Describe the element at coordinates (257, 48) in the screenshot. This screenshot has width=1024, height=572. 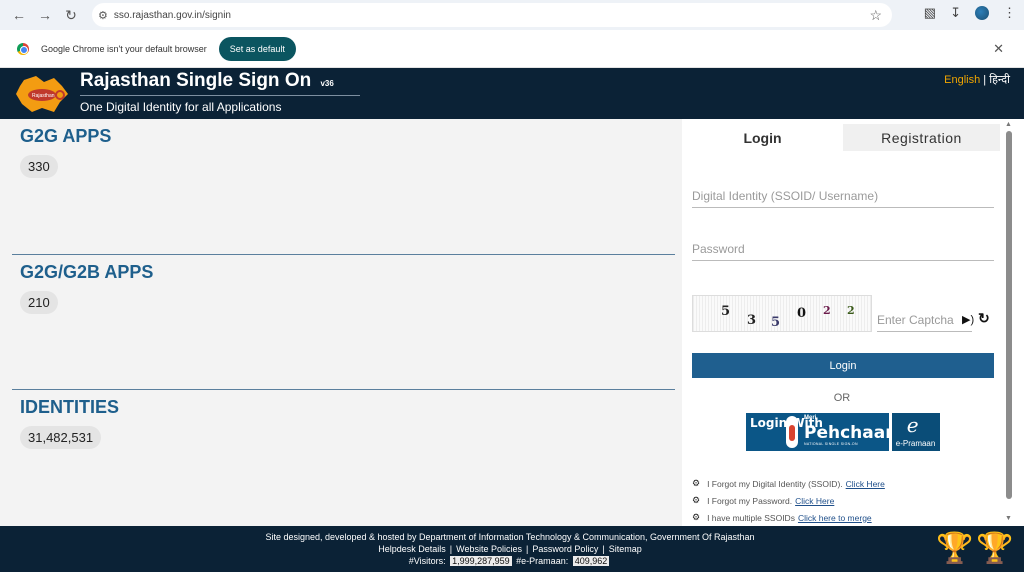
I see `set-default-button: Set as default` at that location.